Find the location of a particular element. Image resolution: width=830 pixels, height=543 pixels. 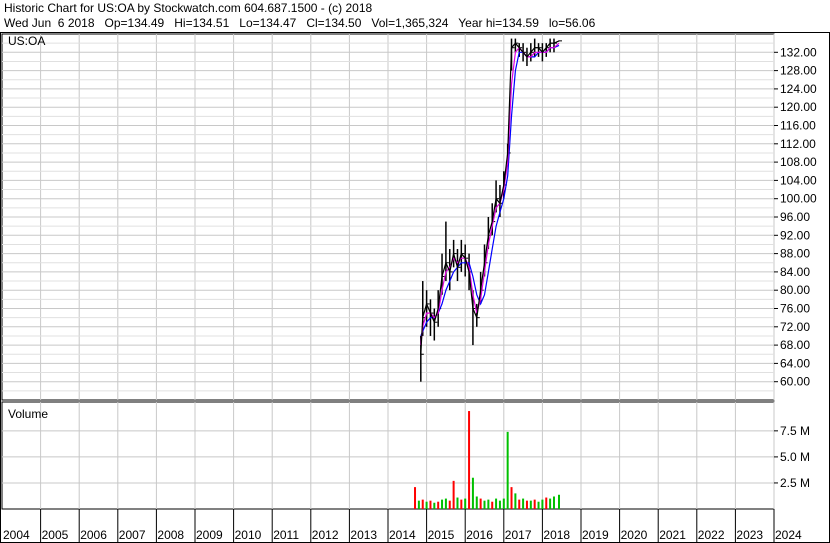

x-tick-label: 2013 is located at coordinates (363, 535).